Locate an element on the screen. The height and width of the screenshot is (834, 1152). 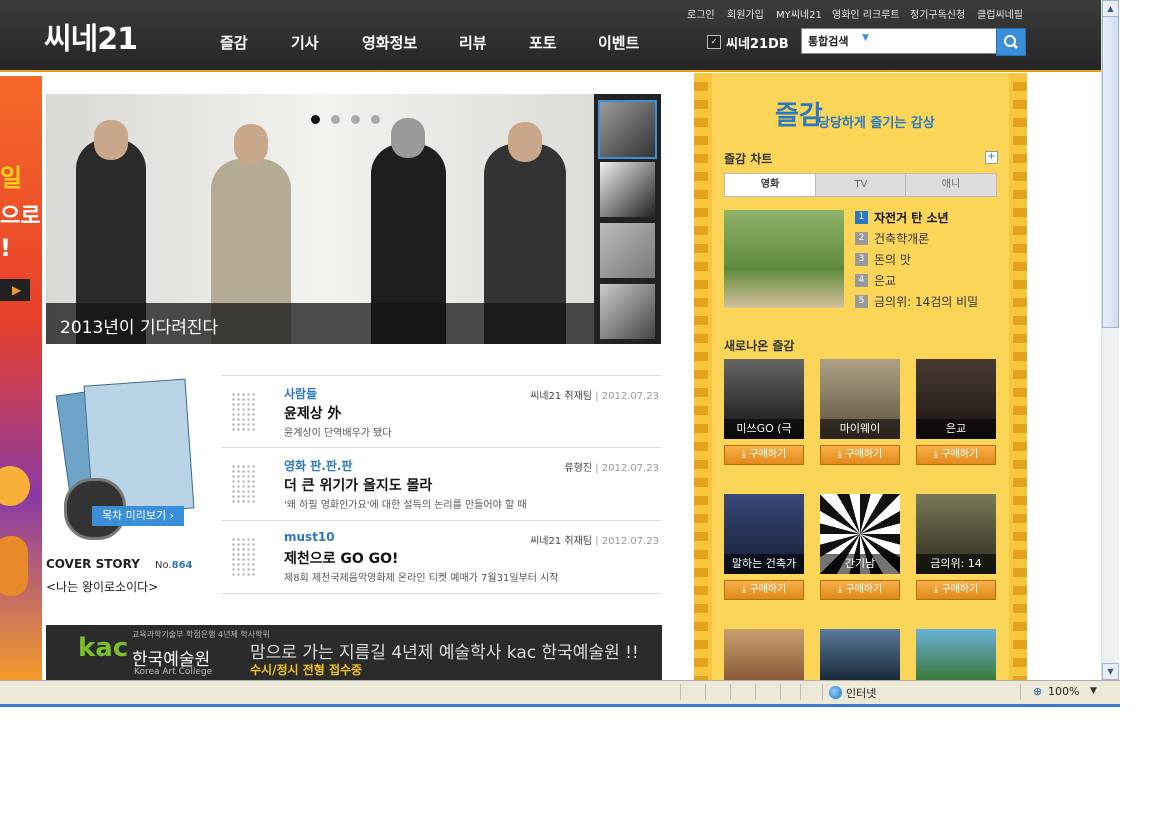
rank-title: 건축학개론 is located at coordinates (901, 238).